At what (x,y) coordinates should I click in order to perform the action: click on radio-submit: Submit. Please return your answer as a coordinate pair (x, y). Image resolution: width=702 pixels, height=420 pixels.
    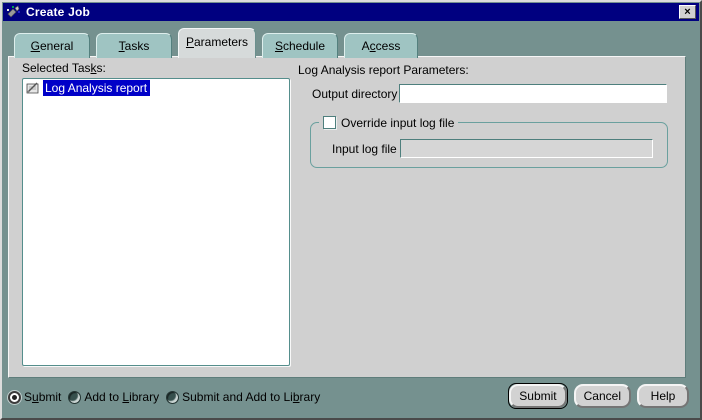
    Looking at the image, I should click on (34, 397).